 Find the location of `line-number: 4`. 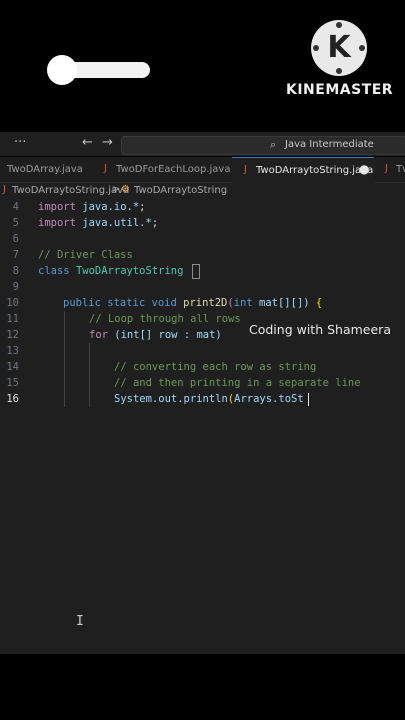

line-number: 4 is located at coordinates (15, 207).